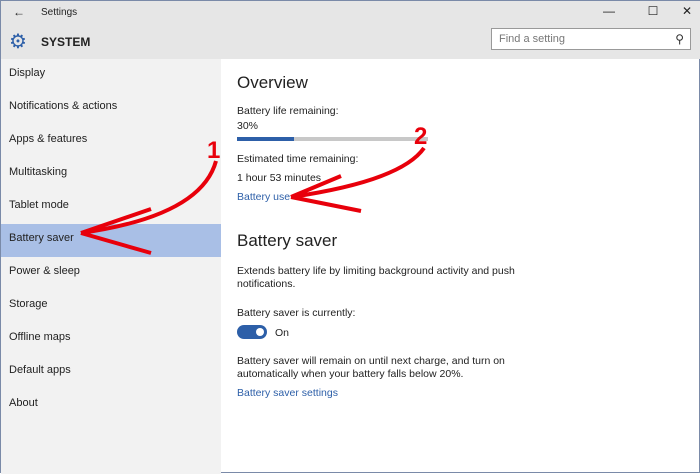 Image resolution: width=700 pixels, height=474 pixels. What do you see at coordinates (213, 150) in the screenshot?
I see `annotation-1: 1` at bounding box center [213, 150].